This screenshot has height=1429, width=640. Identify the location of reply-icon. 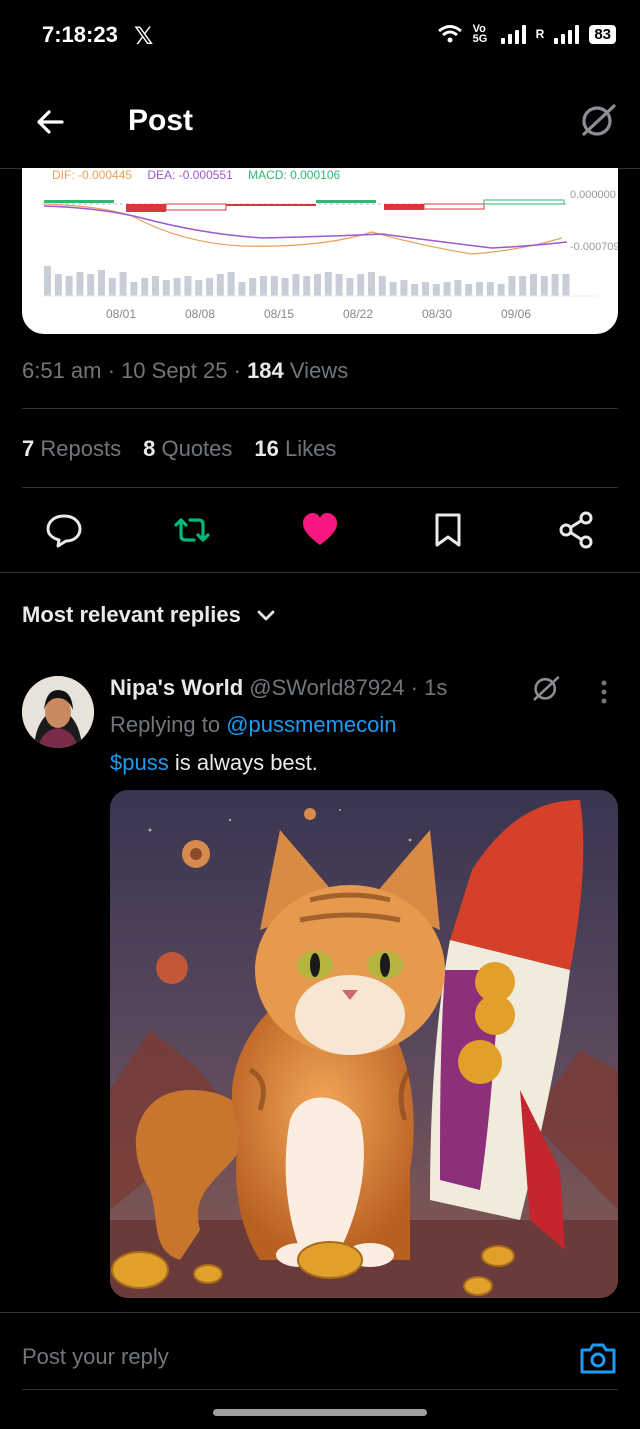
(64, 530).